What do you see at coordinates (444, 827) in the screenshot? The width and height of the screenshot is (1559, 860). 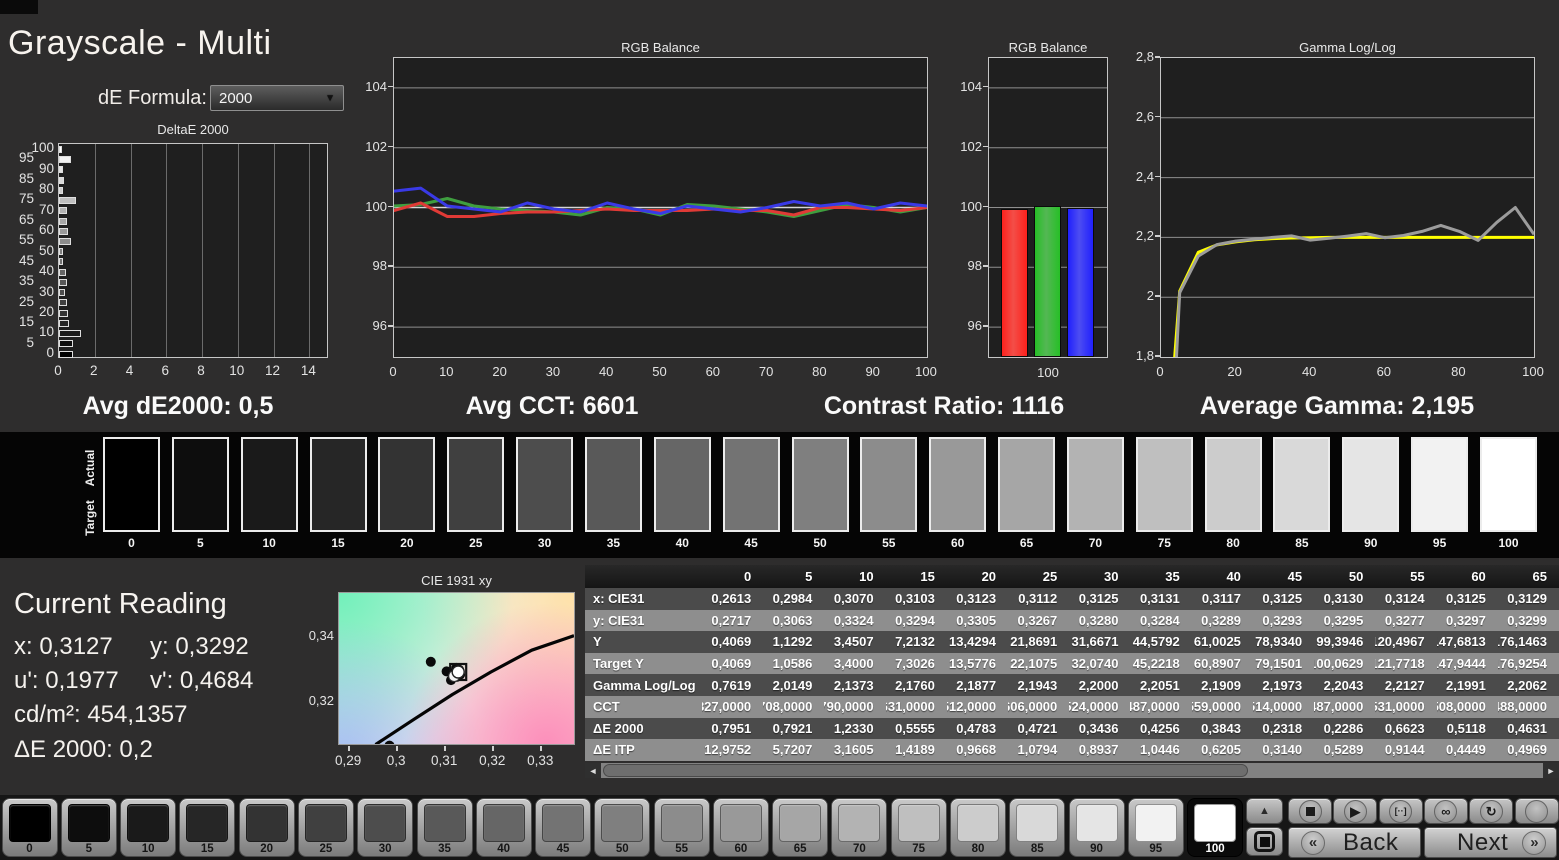 I see `pattern-button-35: 35` at bounding box center [444, 827].